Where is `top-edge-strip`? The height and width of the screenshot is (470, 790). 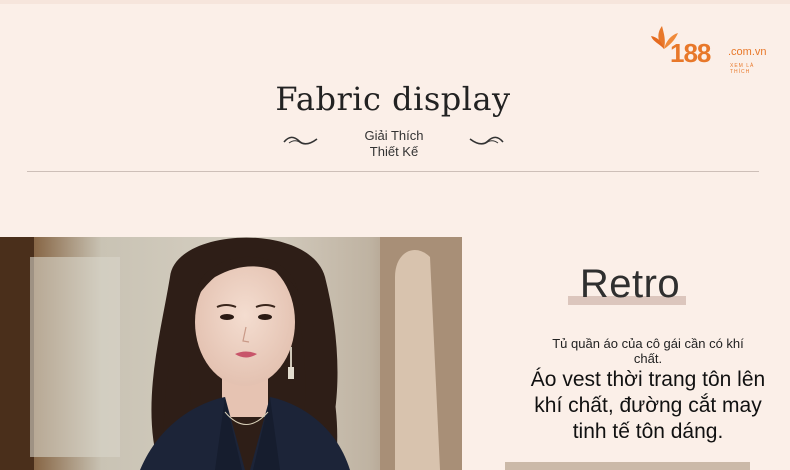 top-edge-strip is located at coordinates (395, 2).